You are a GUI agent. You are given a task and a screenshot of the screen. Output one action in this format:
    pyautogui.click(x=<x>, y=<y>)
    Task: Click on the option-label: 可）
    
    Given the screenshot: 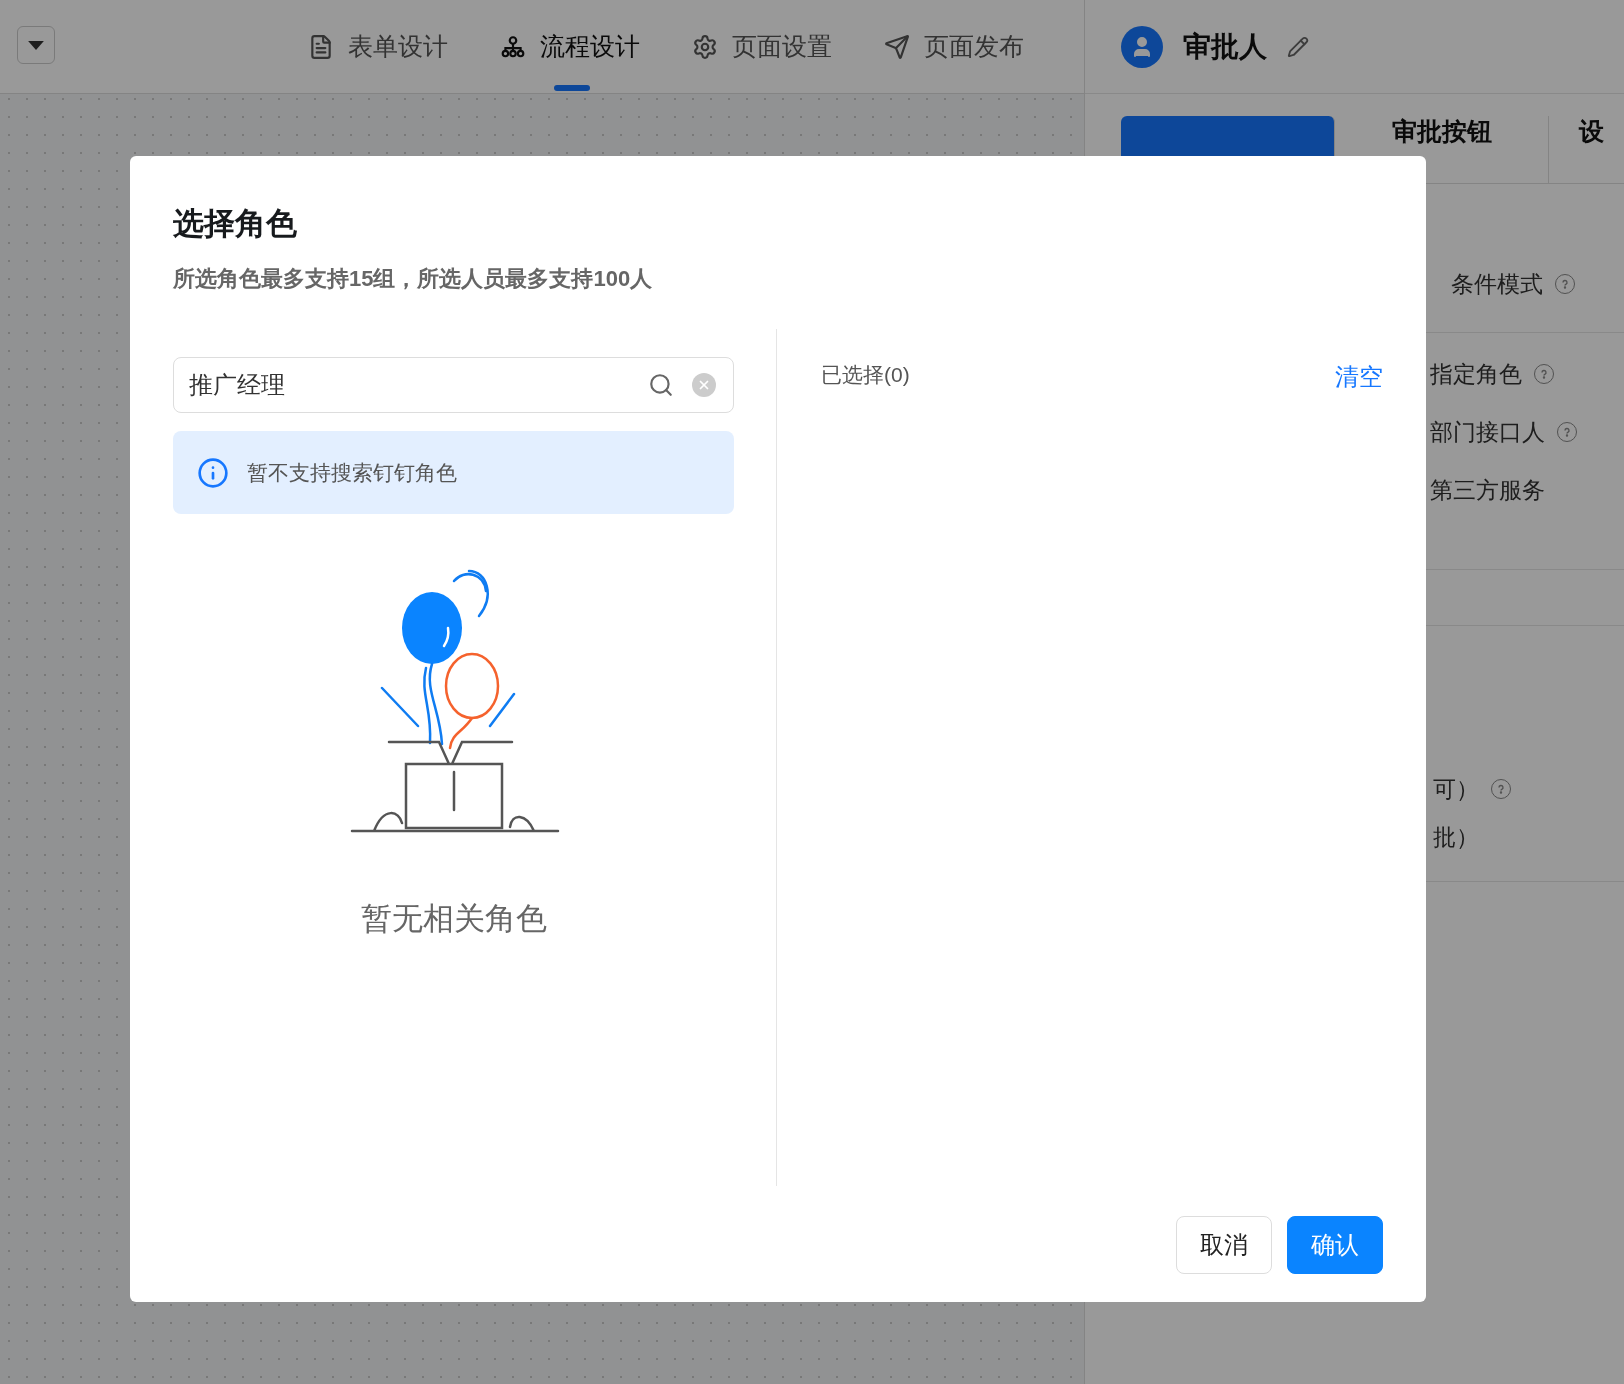 What is the action you would take?
    pyautogui.click(x=1456, y=789)
    